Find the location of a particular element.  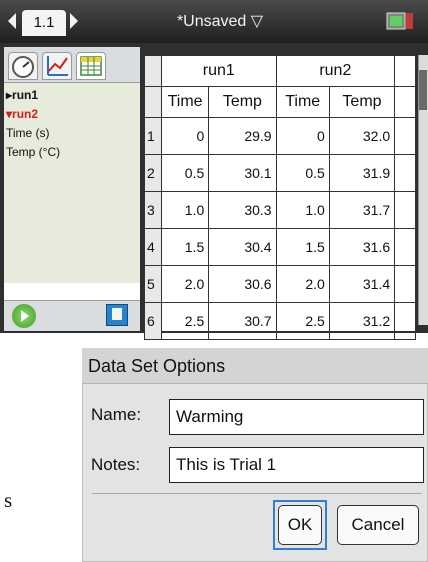

table-row: 5 2.0 30.6 2.0 31.4 is located at coordinates (280, 284).